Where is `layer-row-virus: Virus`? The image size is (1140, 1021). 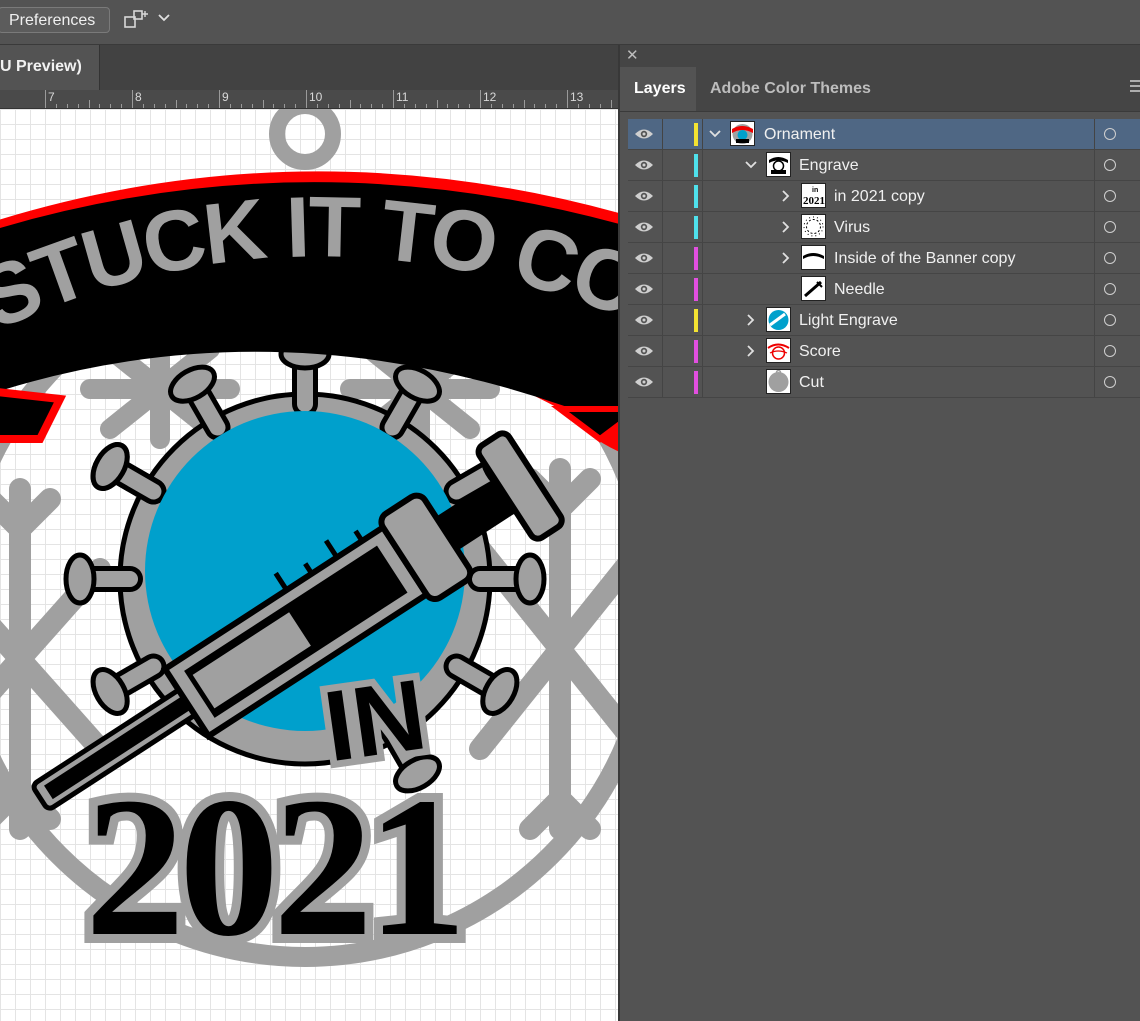
layer-row-virus: Virus is located at coordinates (884, 227).